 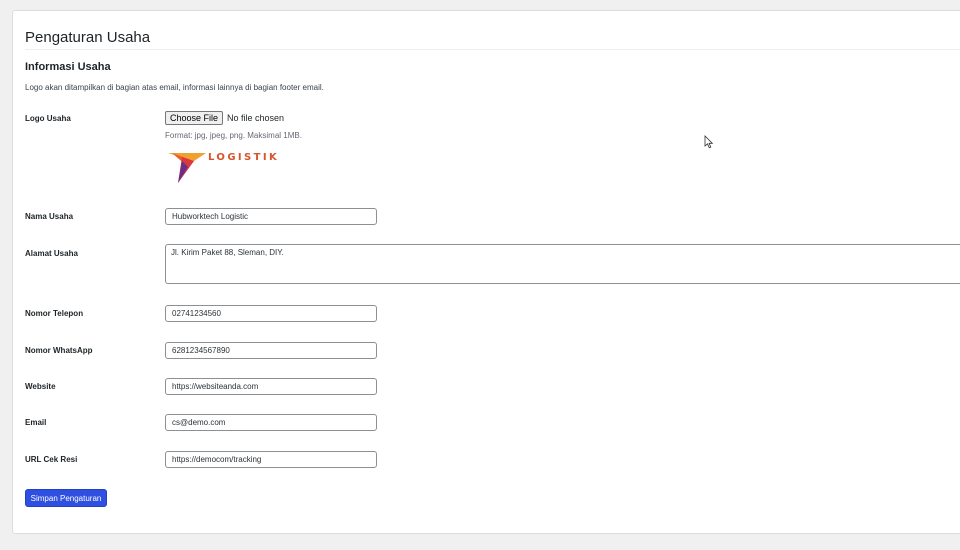 I want to click on url-cek-resi-input, so click(x=271, y=459).